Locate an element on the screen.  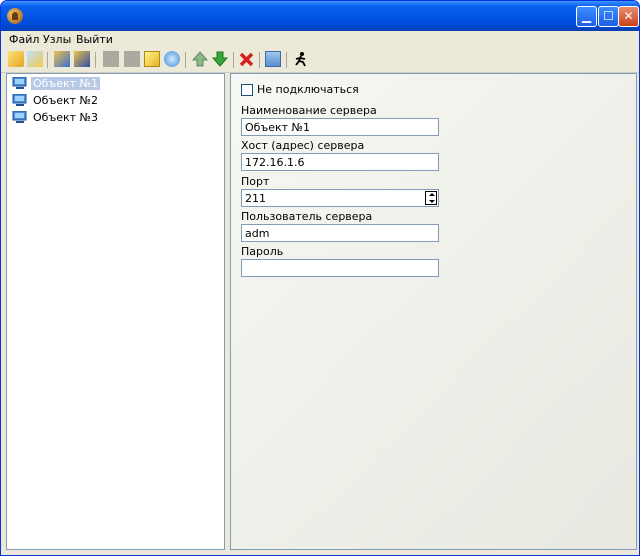
tree-item-object-1: Объект №1 is located at coordinates (116, 84).